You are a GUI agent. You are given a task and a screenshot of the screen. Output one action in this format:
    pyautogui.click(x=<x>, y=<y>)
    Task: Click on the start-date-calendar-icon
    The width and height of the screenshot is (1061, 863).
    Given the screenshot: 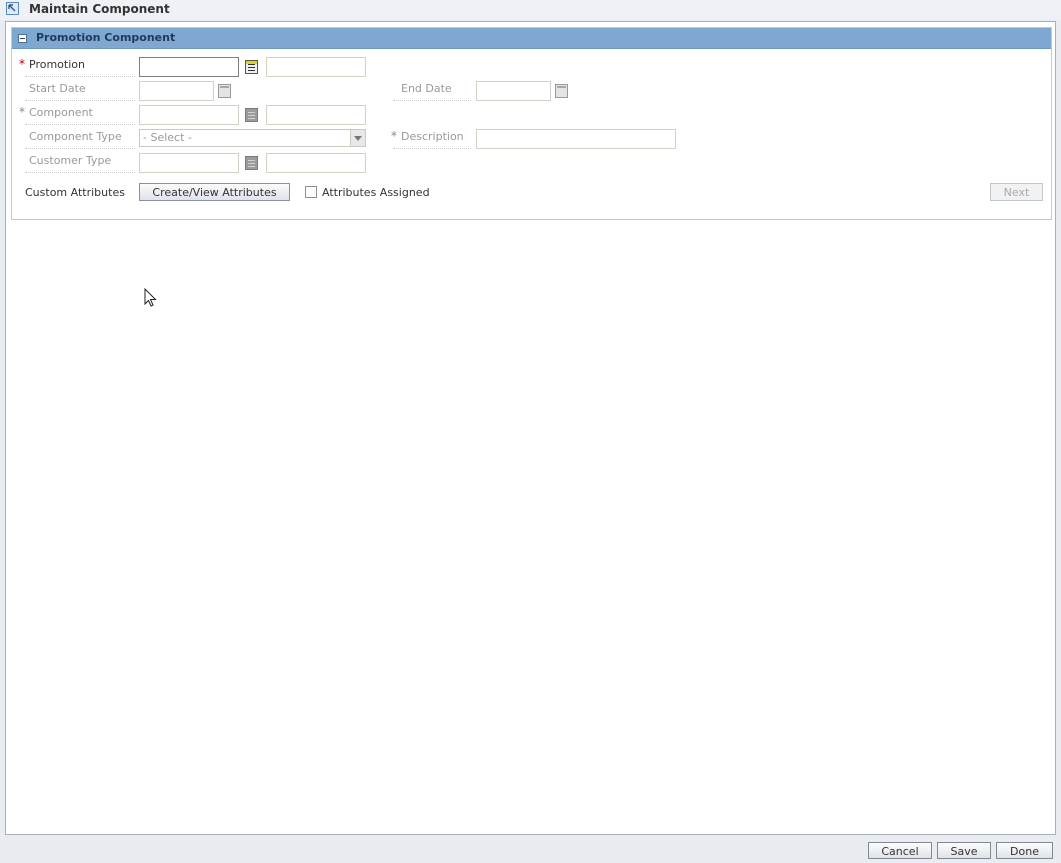 What is the action you would take?
    pyautogui.click(x=224, y=91)
    